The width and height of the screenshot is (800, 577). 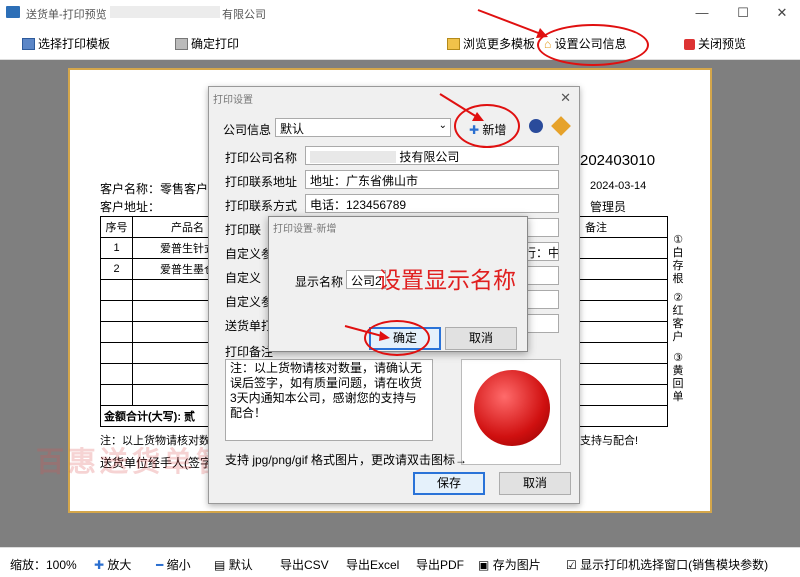 What do you see at coordinates (400, 13) in the screenshot?
I see `window-titlebar: 送货单-打印预览 - 有限公司 — ☐ ✕` at bounding box center [400, 13].